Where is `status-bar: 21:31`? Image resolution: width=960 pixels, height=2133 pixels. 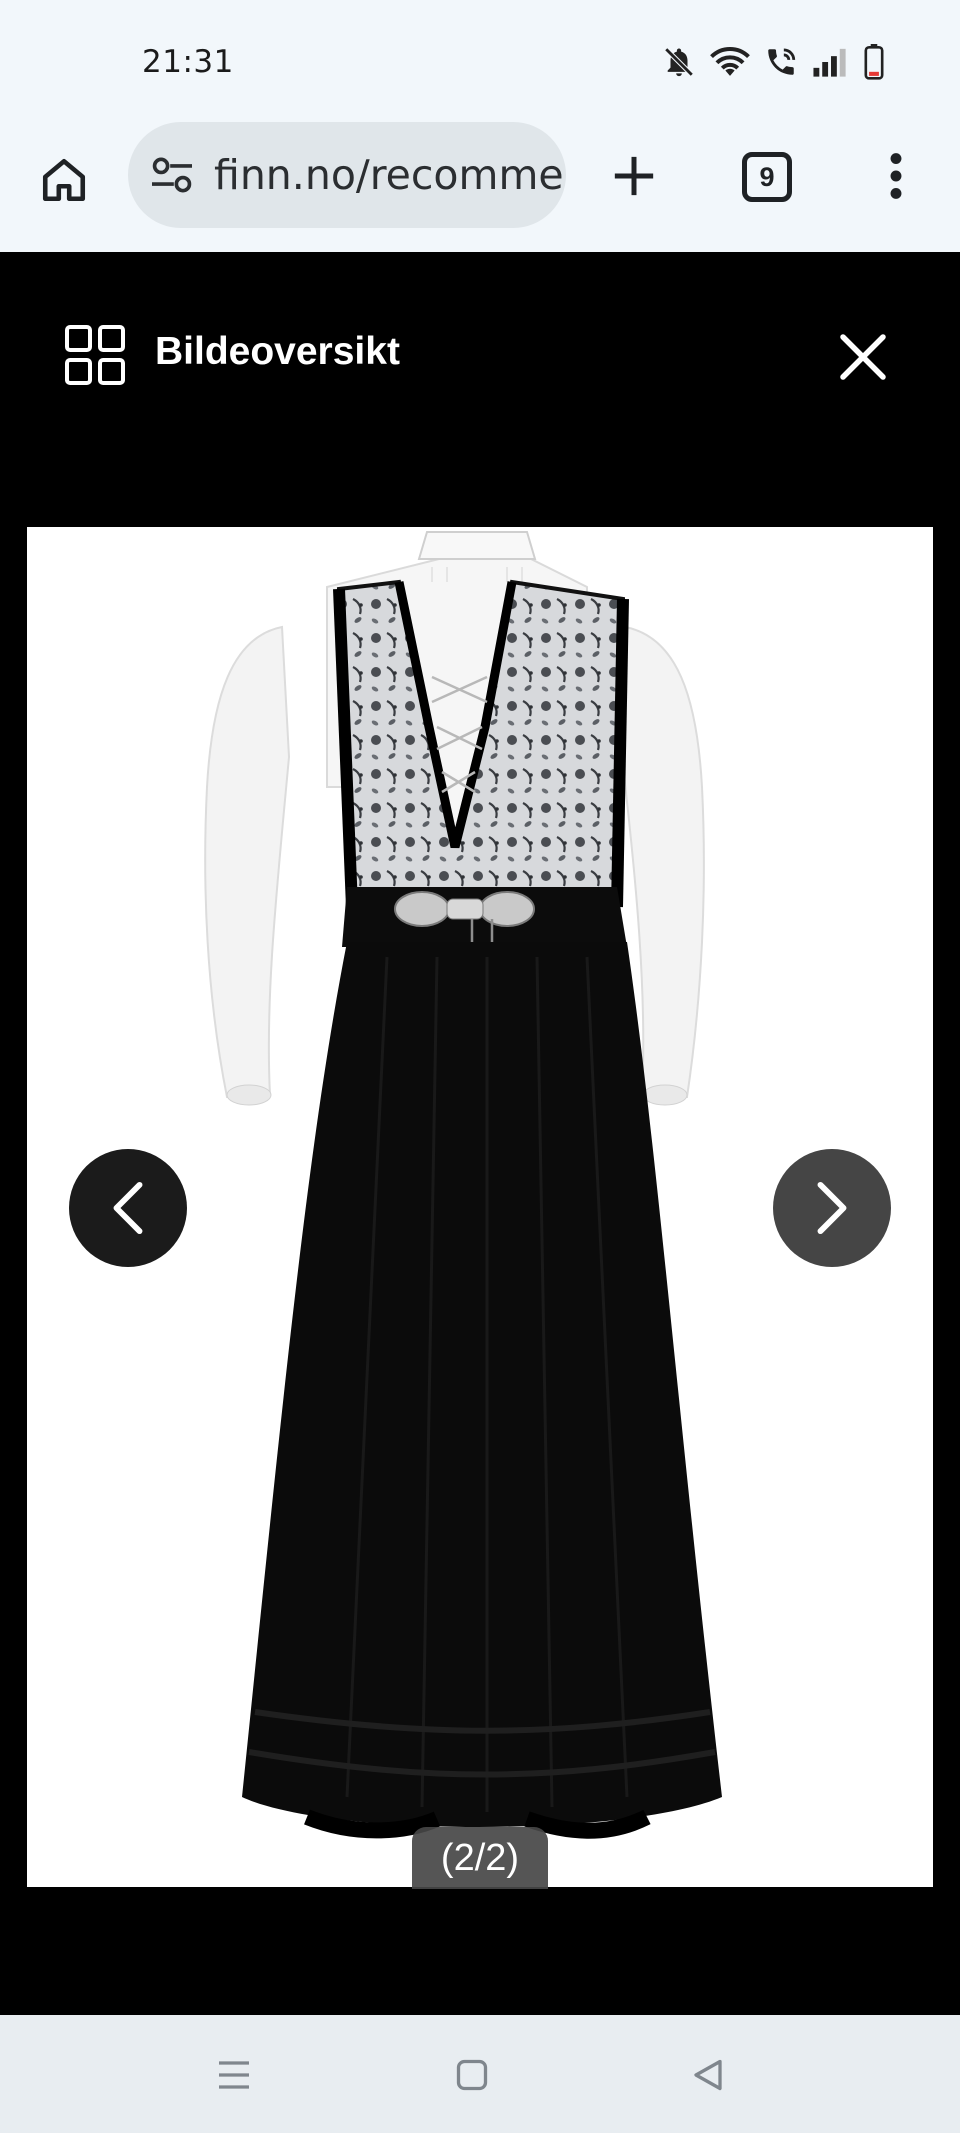 status-bar: 21:31 is located at coordinates (480, 60).